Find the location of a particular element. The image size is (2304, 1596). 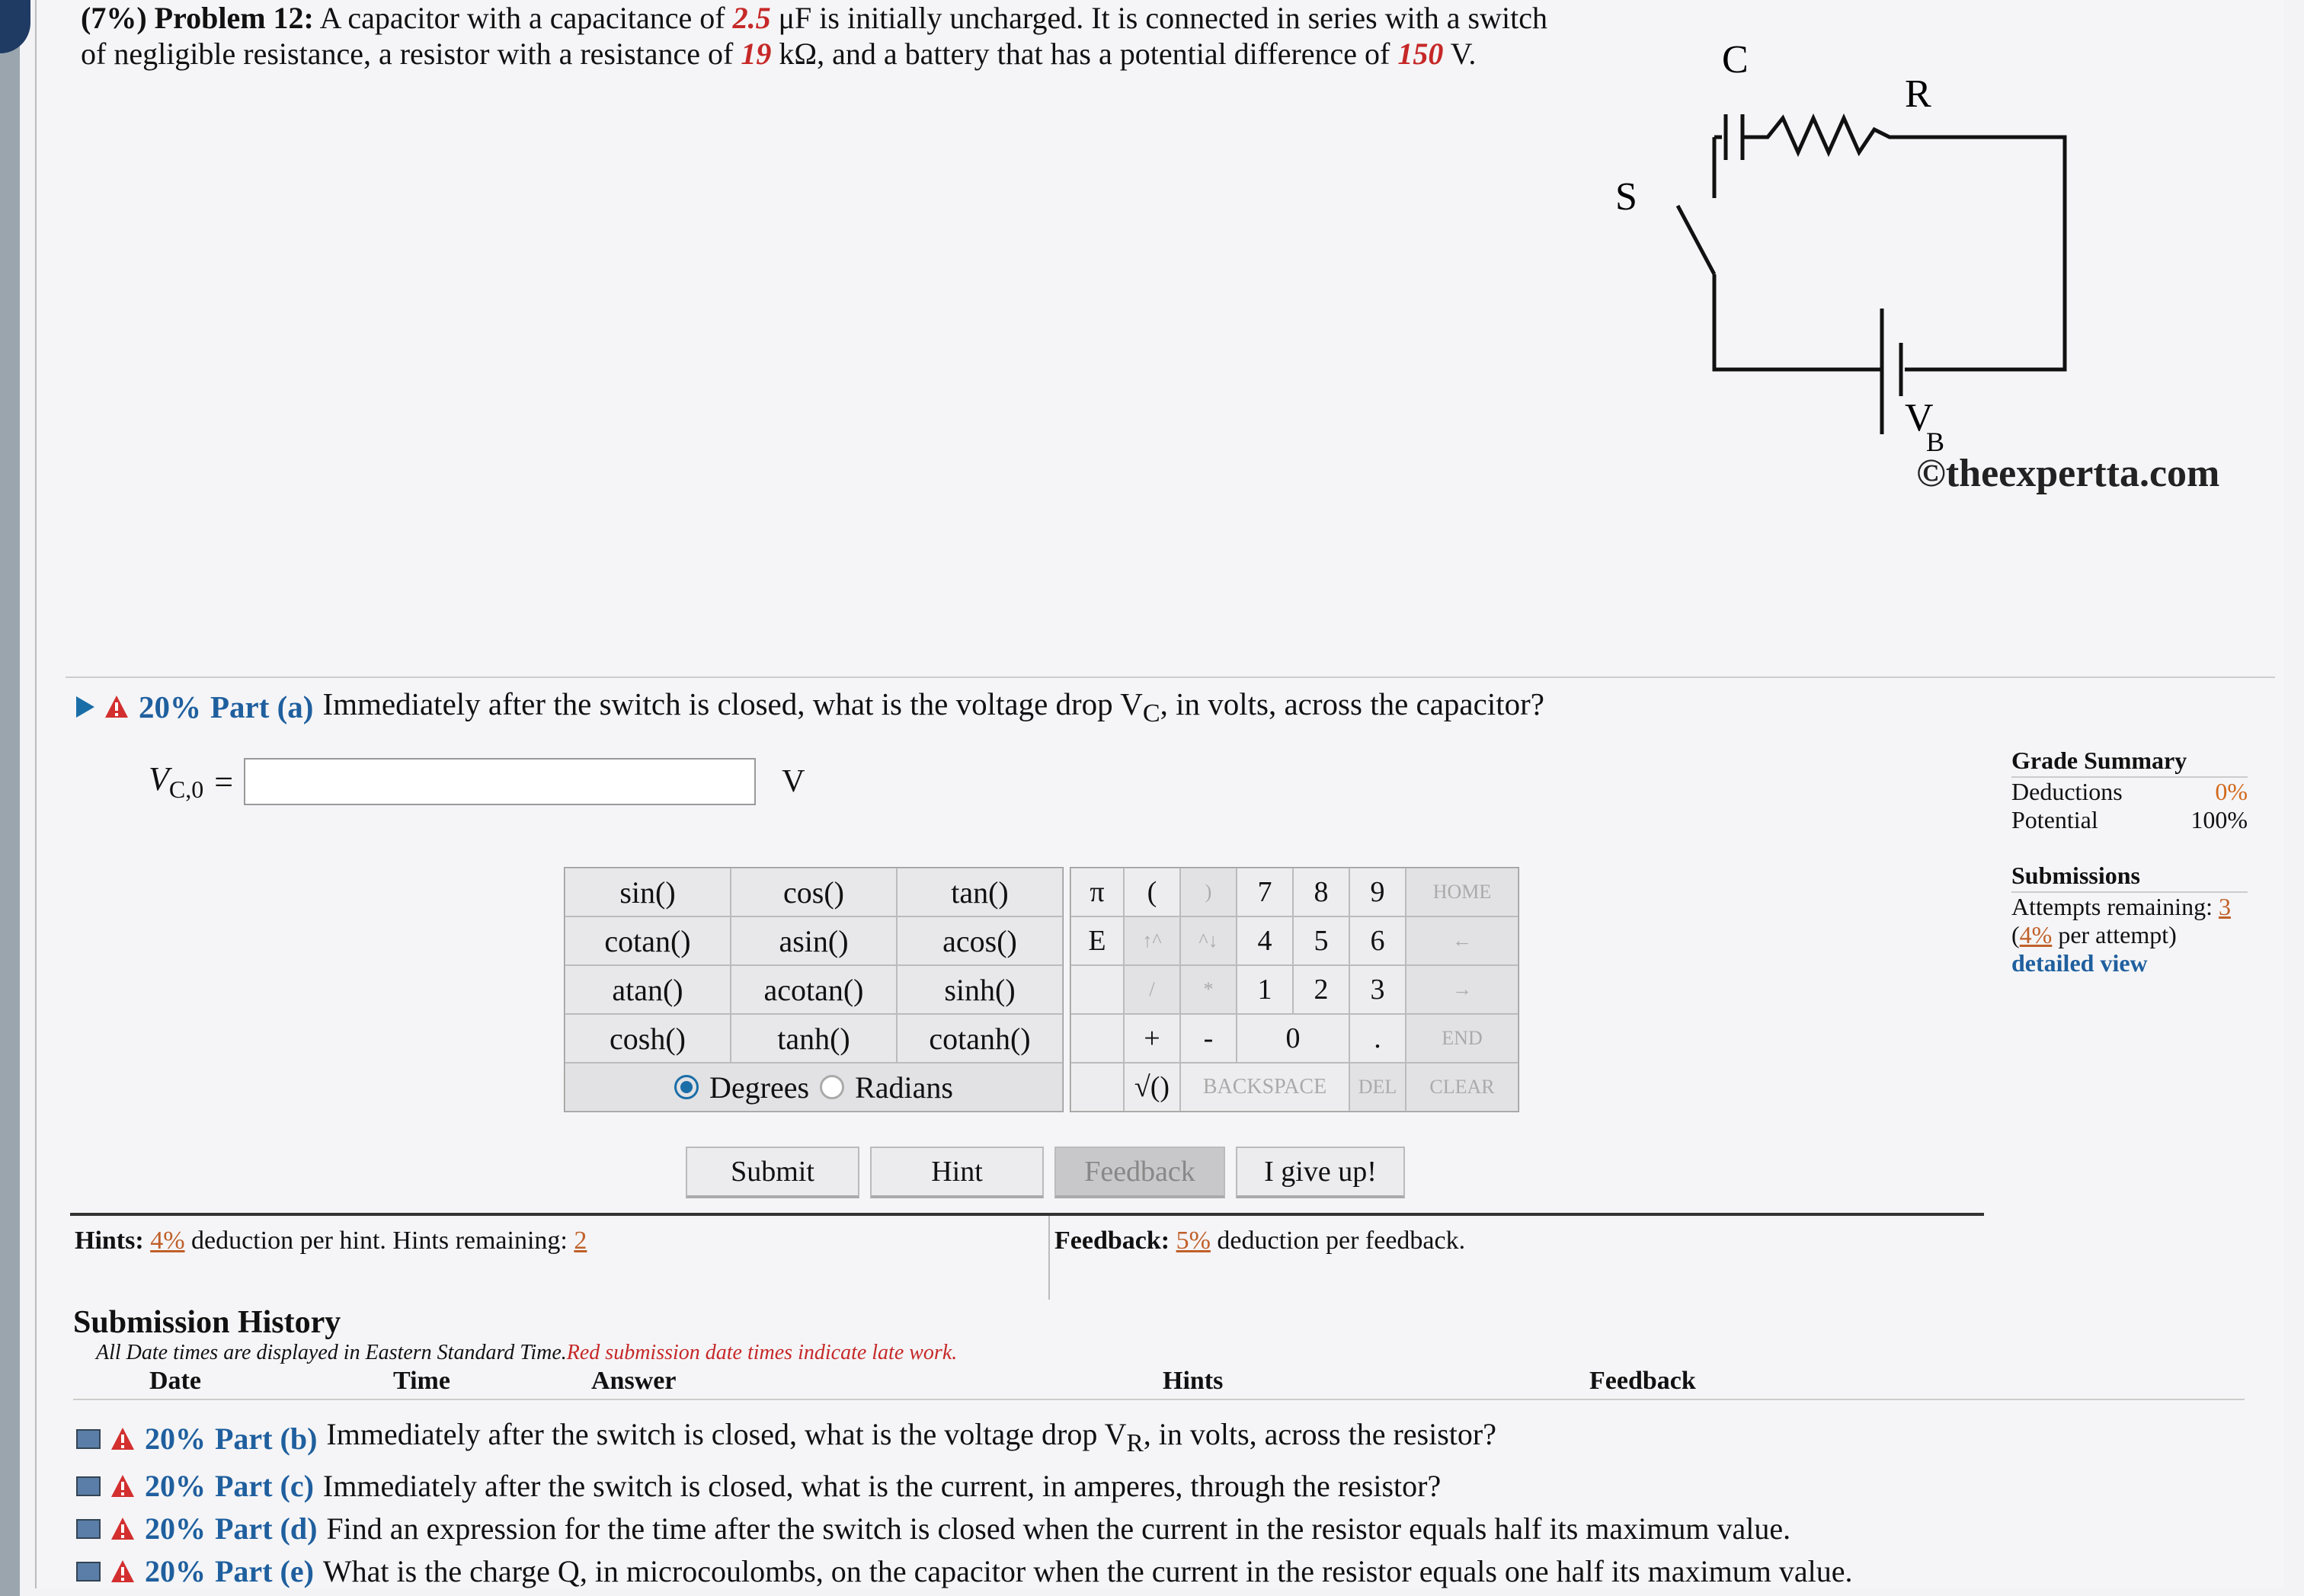

key-del: DEL is located at coordinates (1377, 1087).